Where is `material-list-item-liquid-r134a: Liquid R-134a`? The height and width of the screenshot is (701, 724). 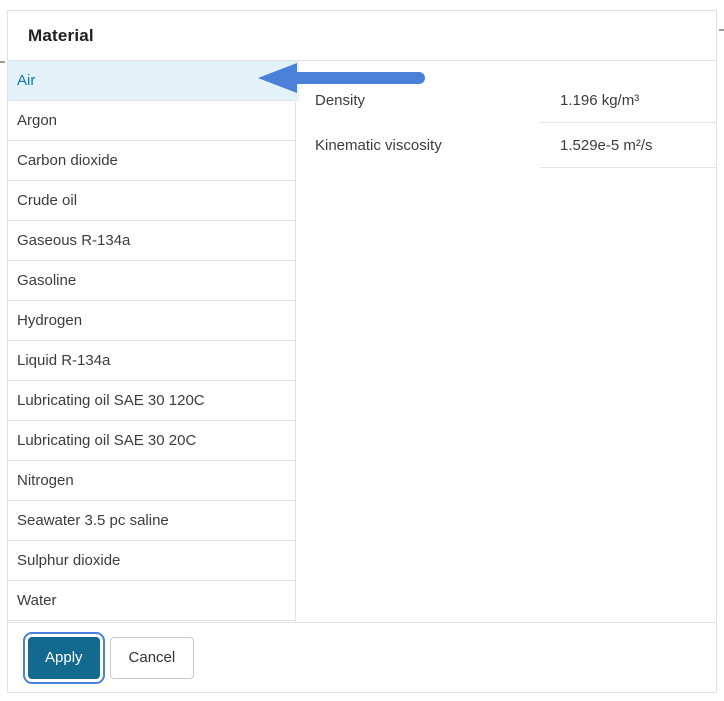
material-list-item-liquid-r134a: Liquid R-134a is located at coordinates (151, 361).